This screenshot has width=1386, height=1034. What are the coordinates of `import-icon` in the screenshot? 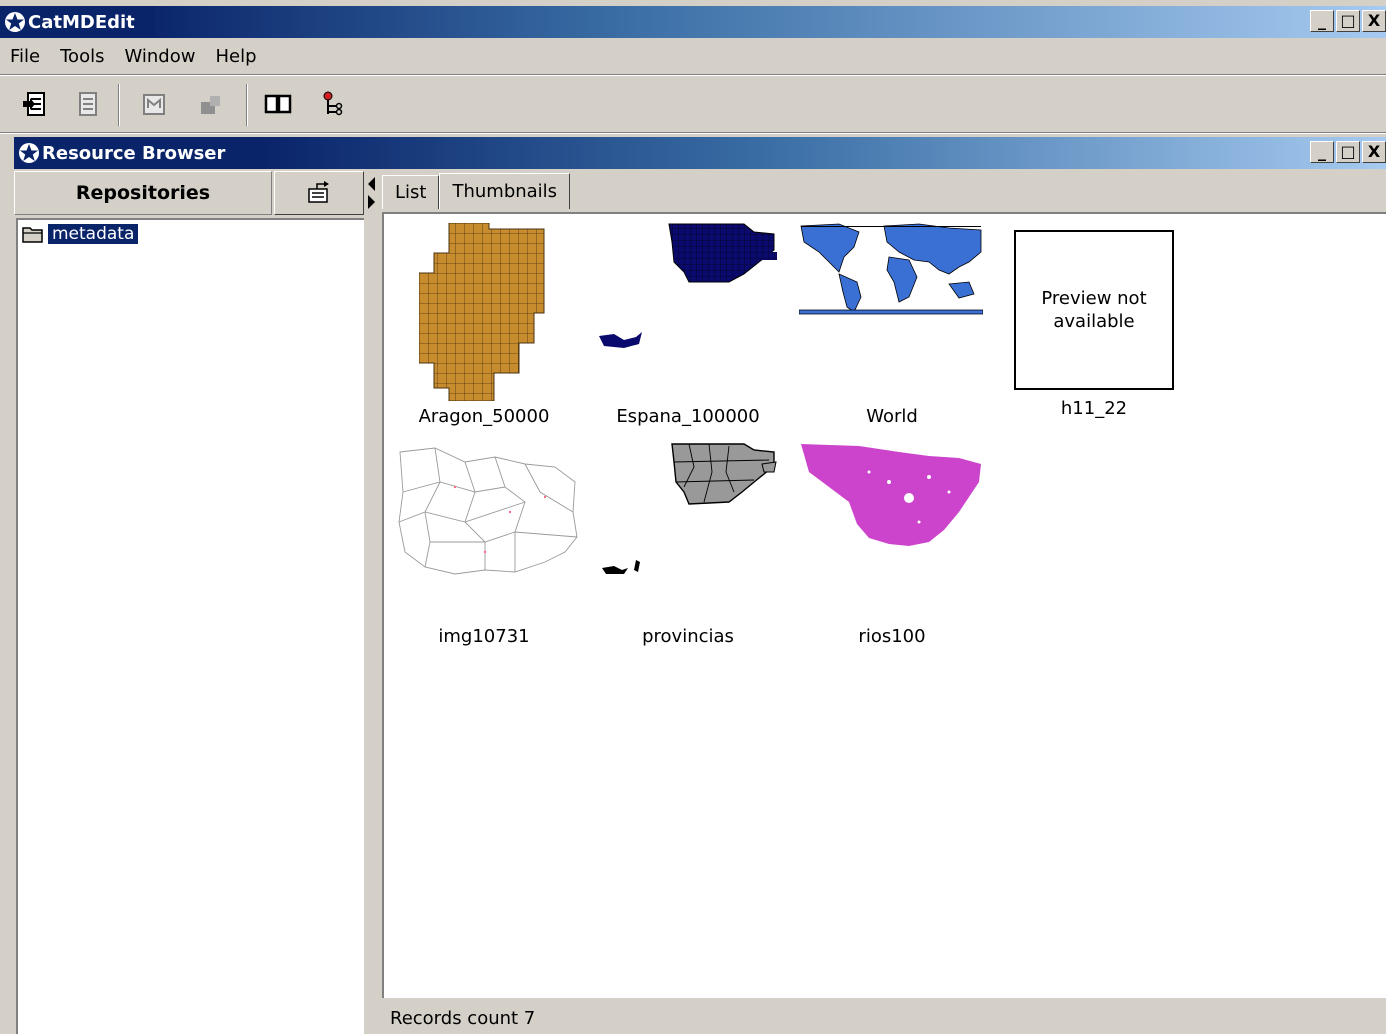 It's located at (34, 104).